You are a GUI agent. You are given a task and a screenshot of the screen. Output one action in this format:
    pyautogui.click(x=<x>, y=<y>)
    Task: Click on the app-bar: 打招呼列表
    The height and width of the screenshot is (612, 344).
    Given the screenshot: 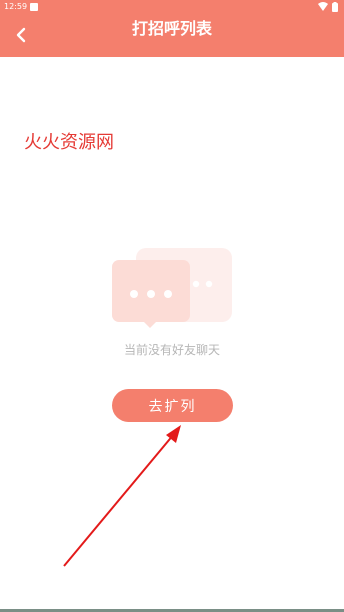 What is the action you would take?
    pyautogui.click(x=172, y=35)
    